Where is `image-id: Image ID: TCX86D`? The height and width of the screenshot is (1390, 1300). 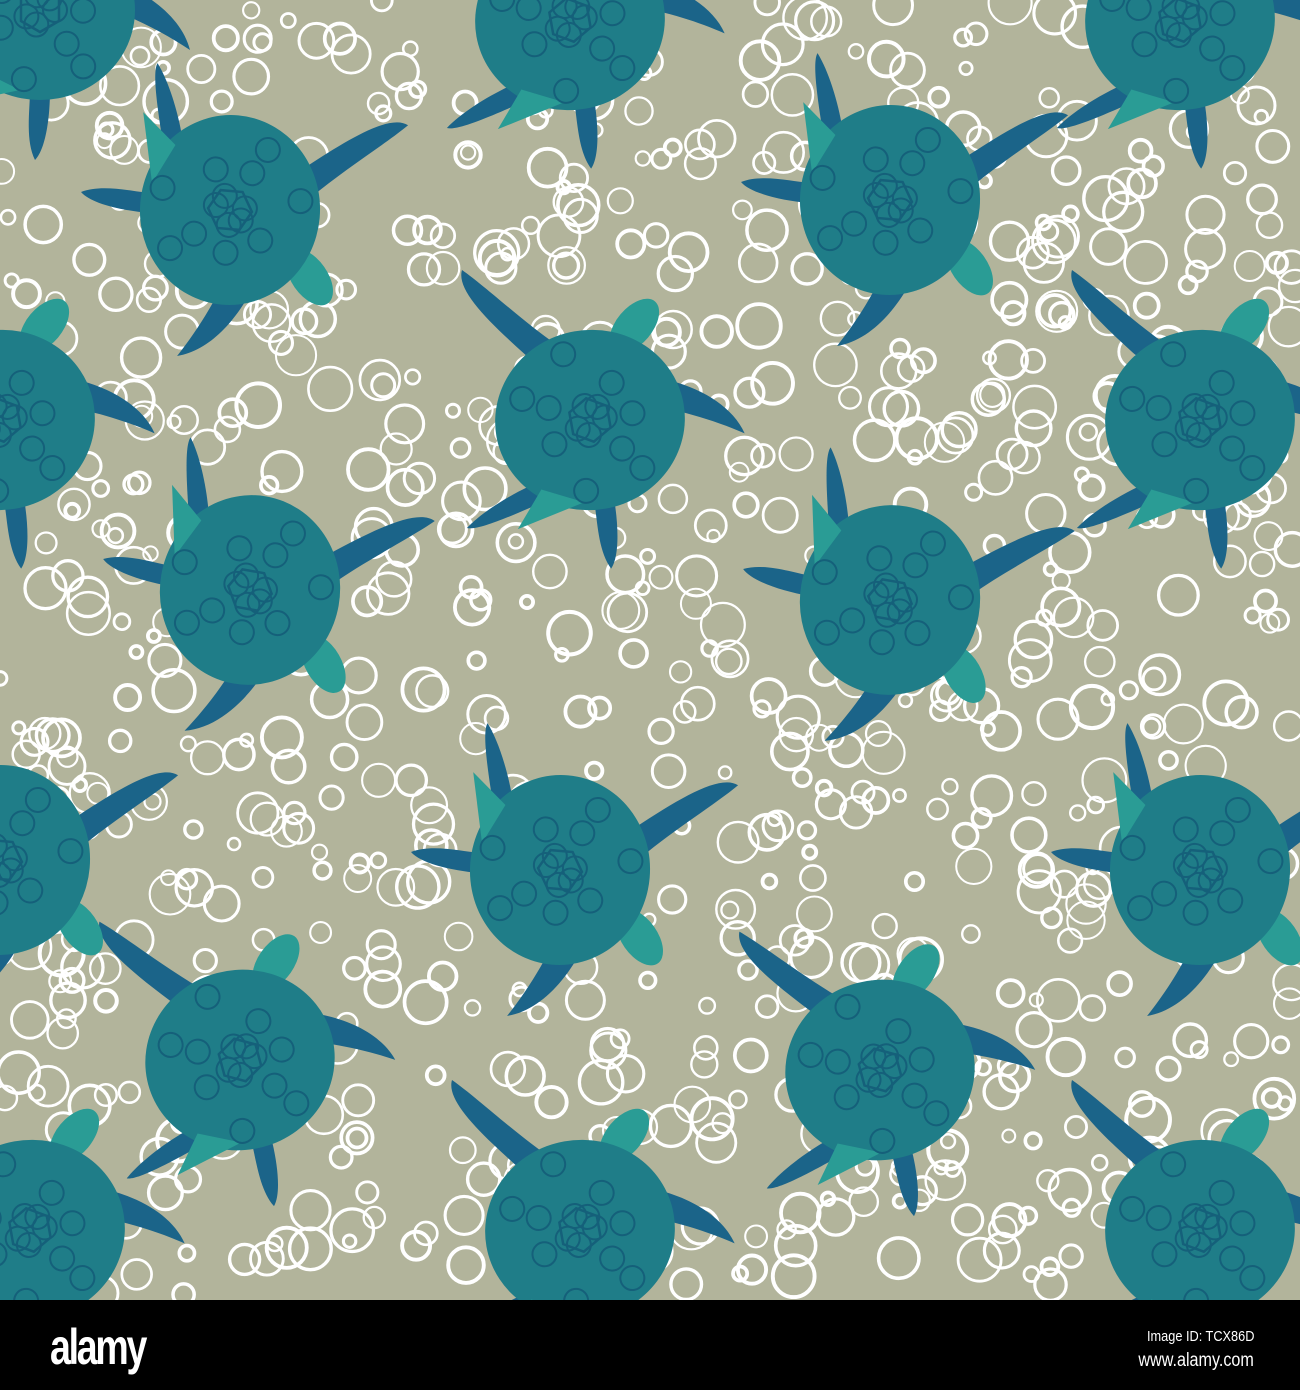
image-id: Image ID: TCX86D is located at coordinates (1200, 1336).